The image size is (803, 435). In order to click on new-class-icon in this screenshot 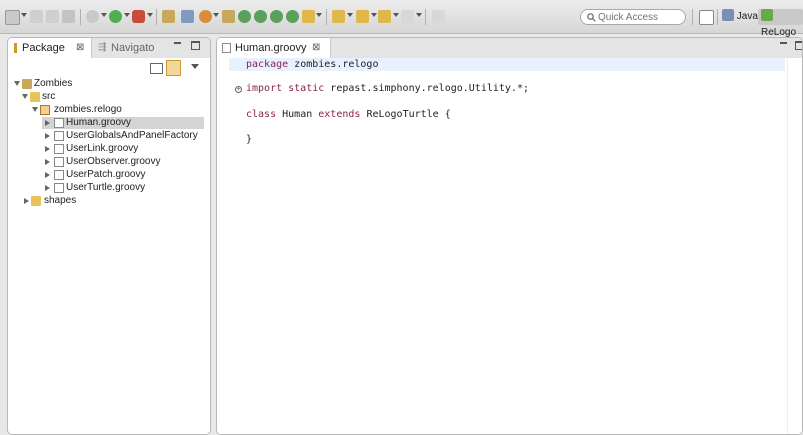, I will do `click(205, 16)`.